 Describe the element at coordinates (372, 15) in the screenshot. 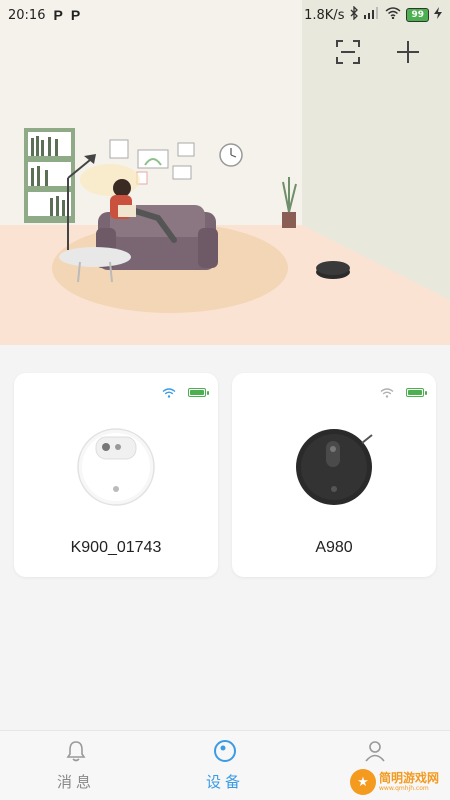

I see `signal-icon` at that location.